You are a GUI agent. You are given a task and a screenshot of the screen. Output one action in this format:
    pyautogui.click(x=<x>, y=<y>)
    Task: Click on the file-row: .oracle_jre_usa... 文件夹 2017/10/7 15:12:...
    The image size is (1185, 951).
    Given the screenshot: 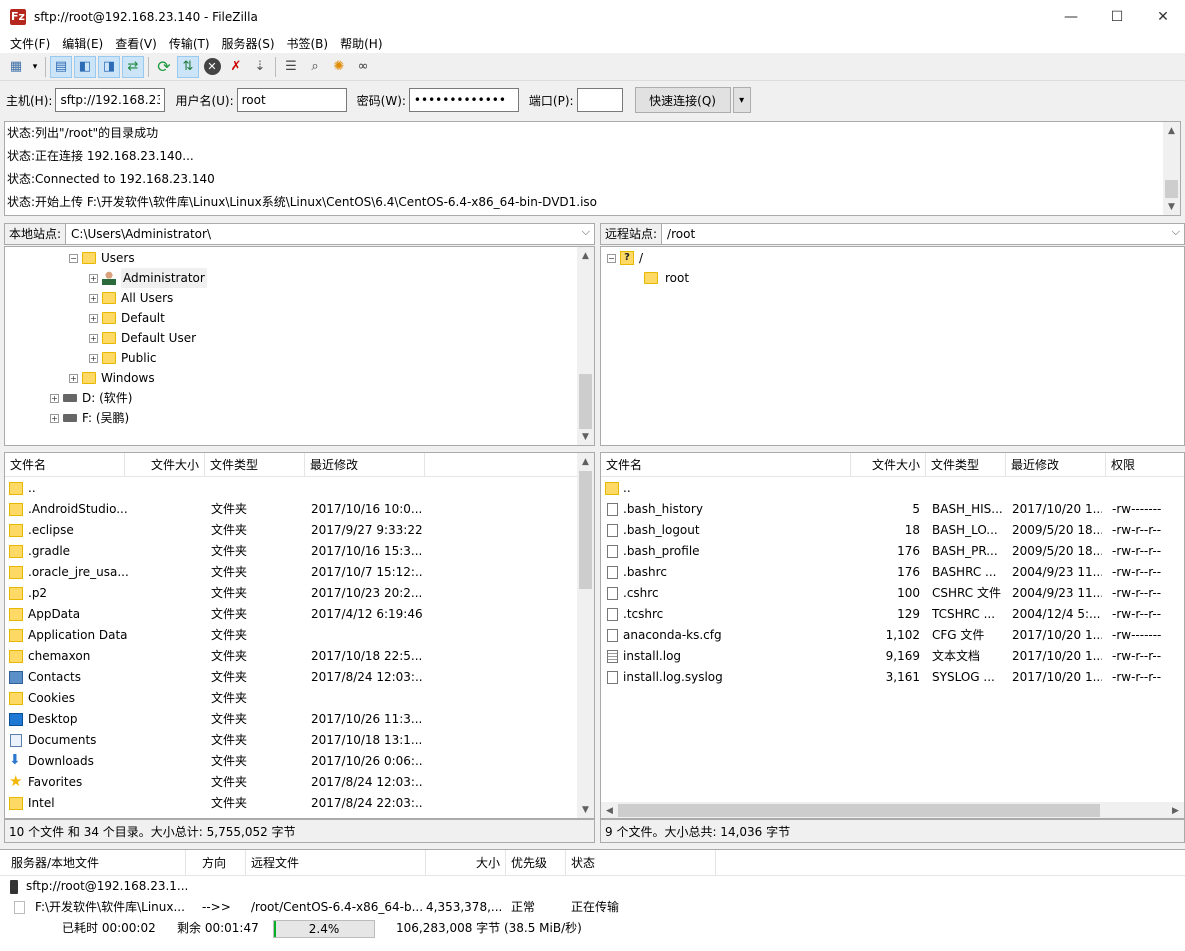 What is the action you would take?
    pyautogui.click(x=299, y=572)
    